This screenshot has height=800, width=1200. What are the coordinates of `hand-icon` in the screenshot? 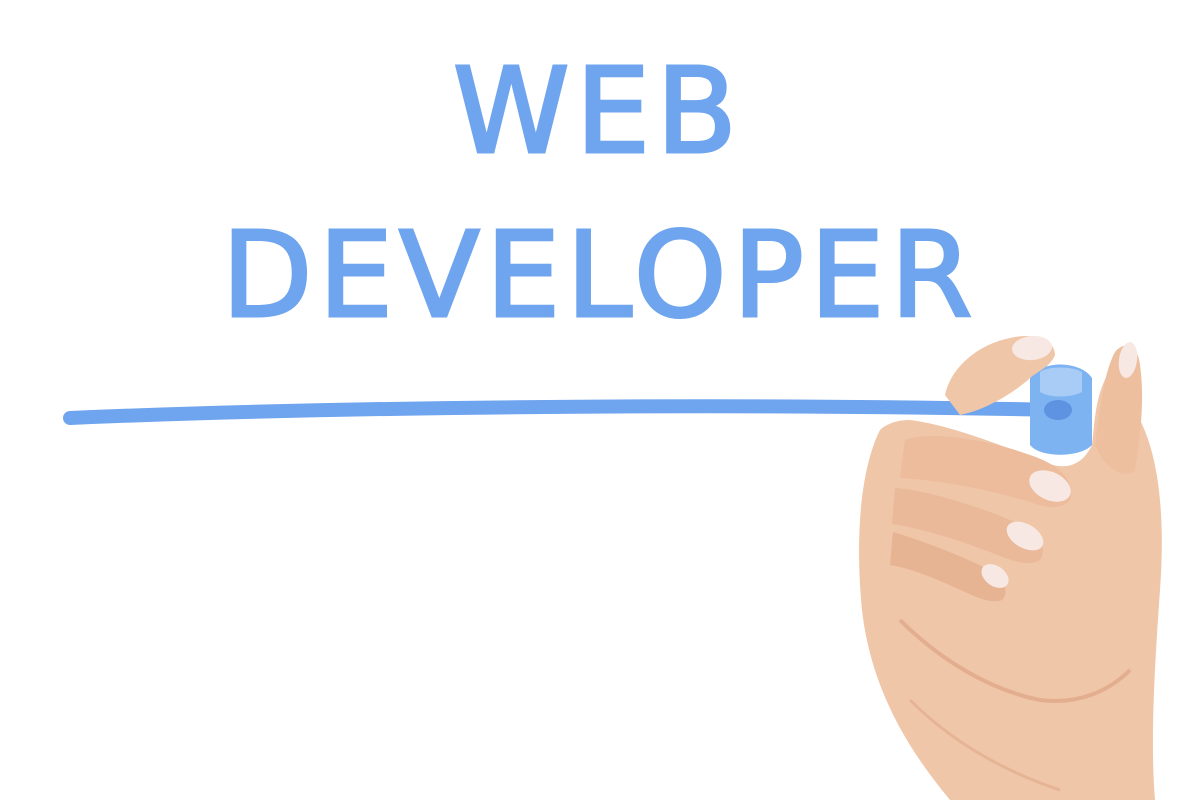 It's located at (1010, 567).